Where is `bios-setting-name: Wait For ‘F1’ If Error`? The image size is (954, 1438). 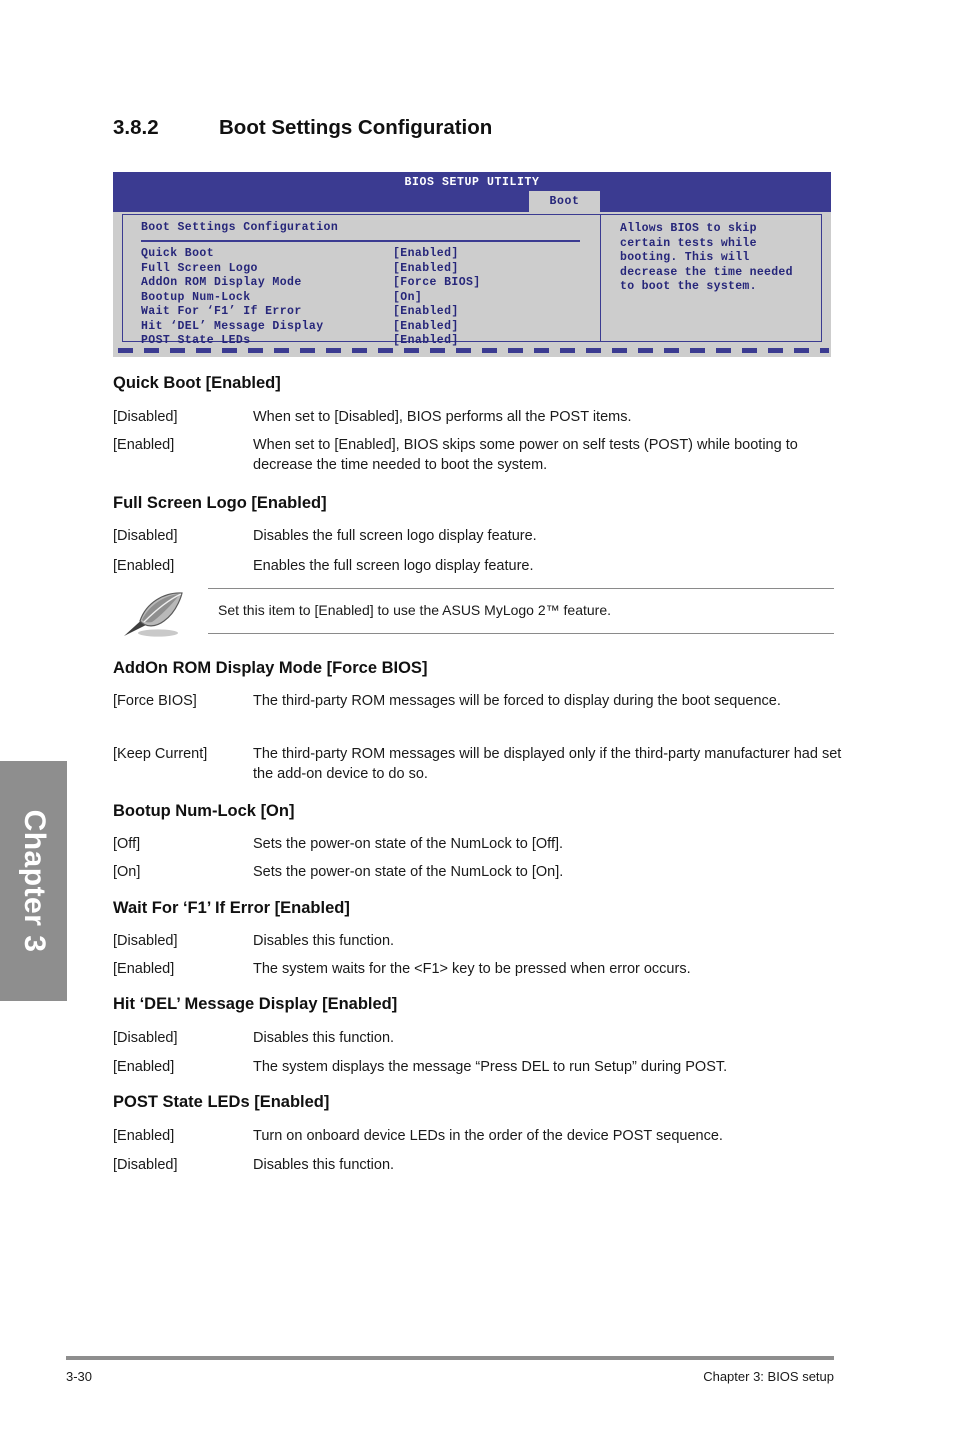 bios-setting-name: Wait For ‘F1’ If Error is located at coordinates (221, 311).